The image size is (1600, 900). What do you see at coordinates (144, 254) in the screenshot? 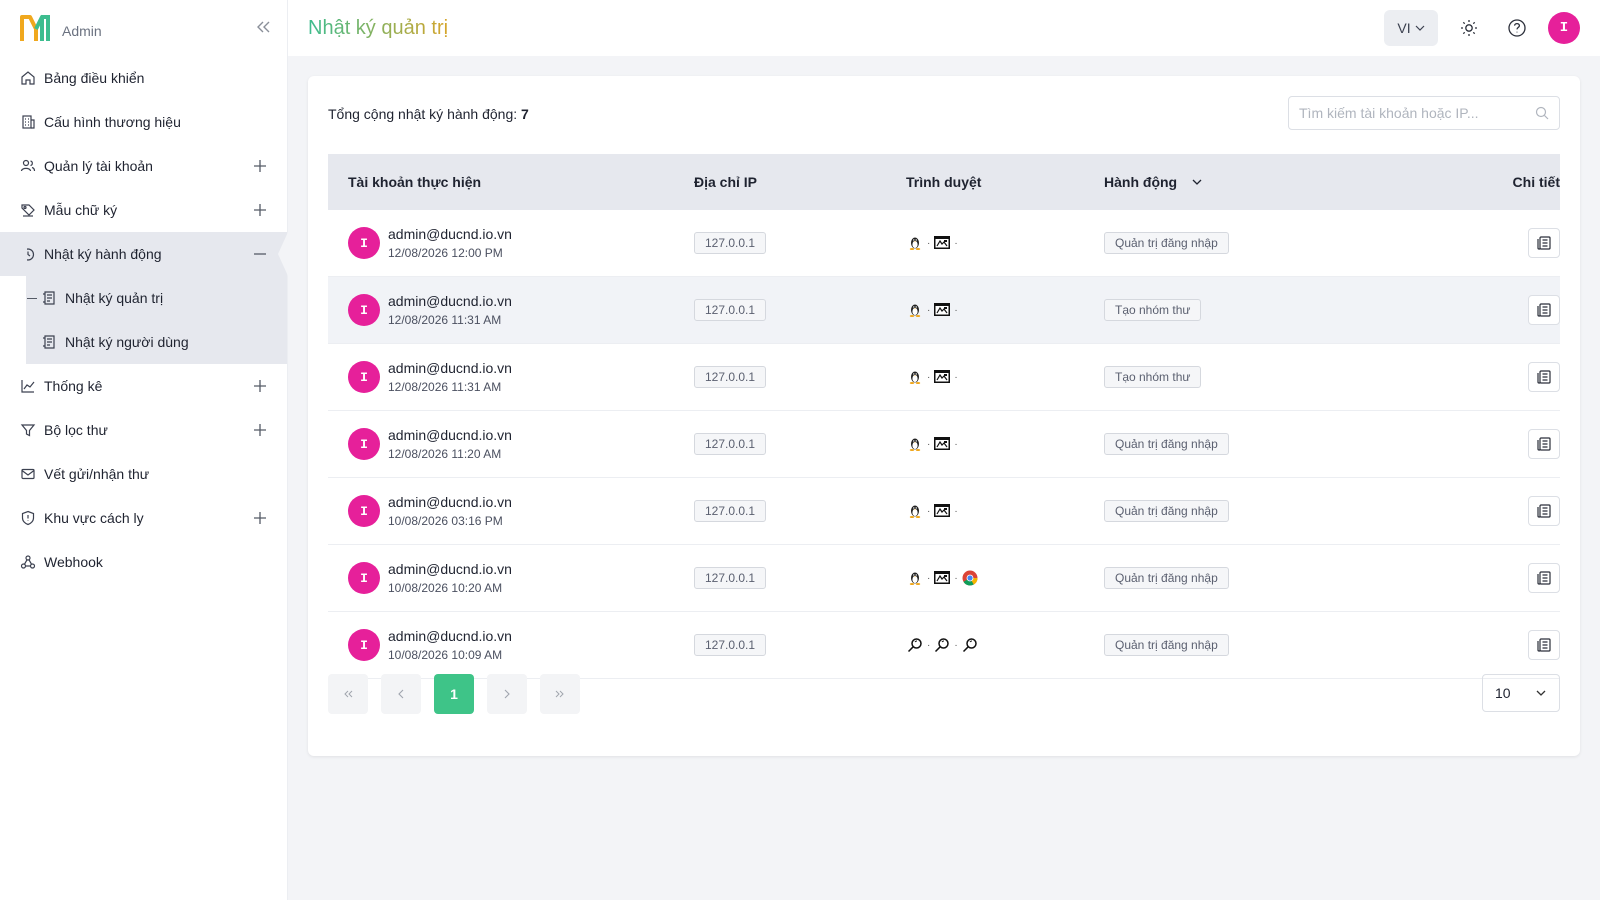
I see `sidebar-item-action-logs: Nhật ký hành động` at bounding box center [144, 254].